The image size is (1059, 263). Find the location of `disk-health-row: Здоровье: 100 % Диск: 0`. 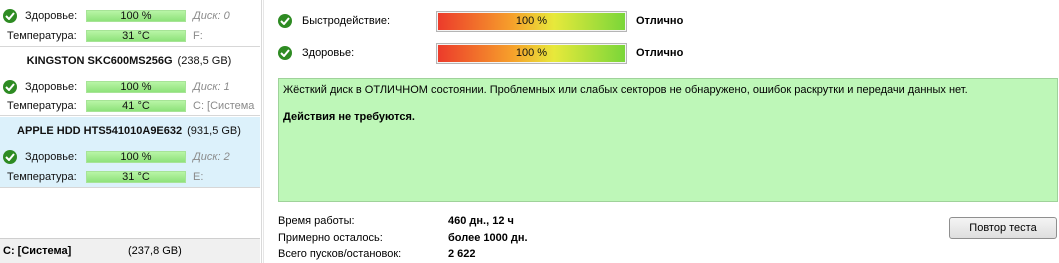

disk-health-row: Здоровье: 100 % Диск: 0 is located at coordinates (130, 16).